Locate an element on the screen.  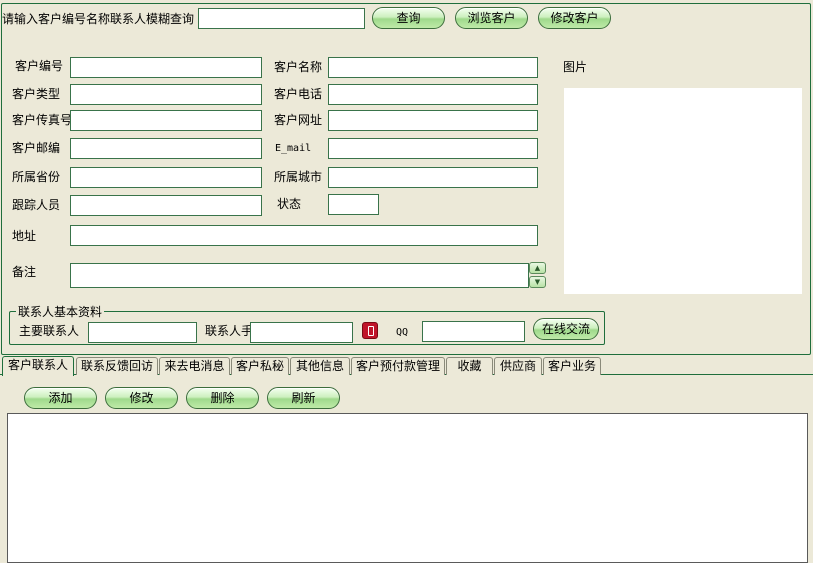
qq-input is located at coordinates (473, 331).